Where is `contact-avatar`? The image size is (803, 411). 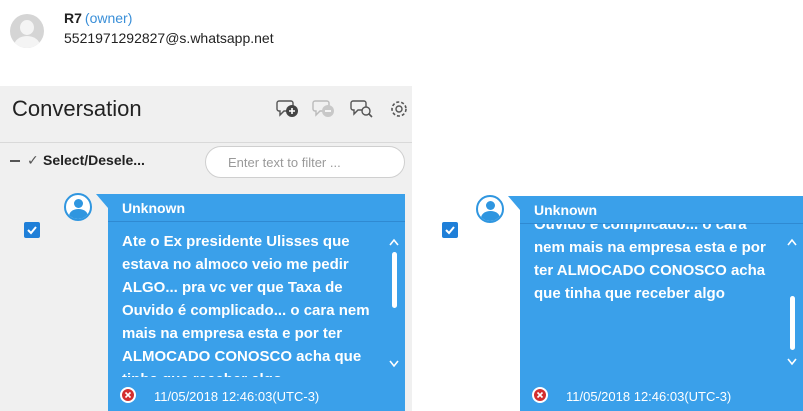 contact-avatar is located at coordinates (27, 31).